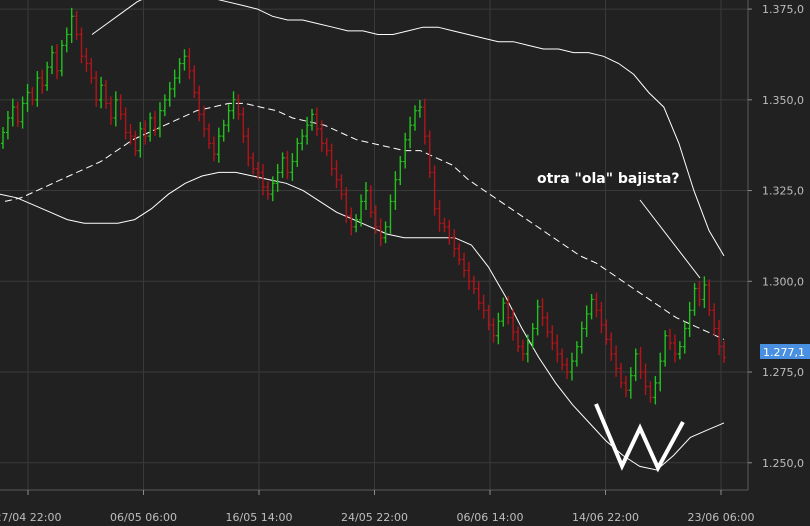  What do you see at coordinates (783, 100) in the screenshot?
I see `y-tick-label: 1.350,0` at bounding box center [783, 100].